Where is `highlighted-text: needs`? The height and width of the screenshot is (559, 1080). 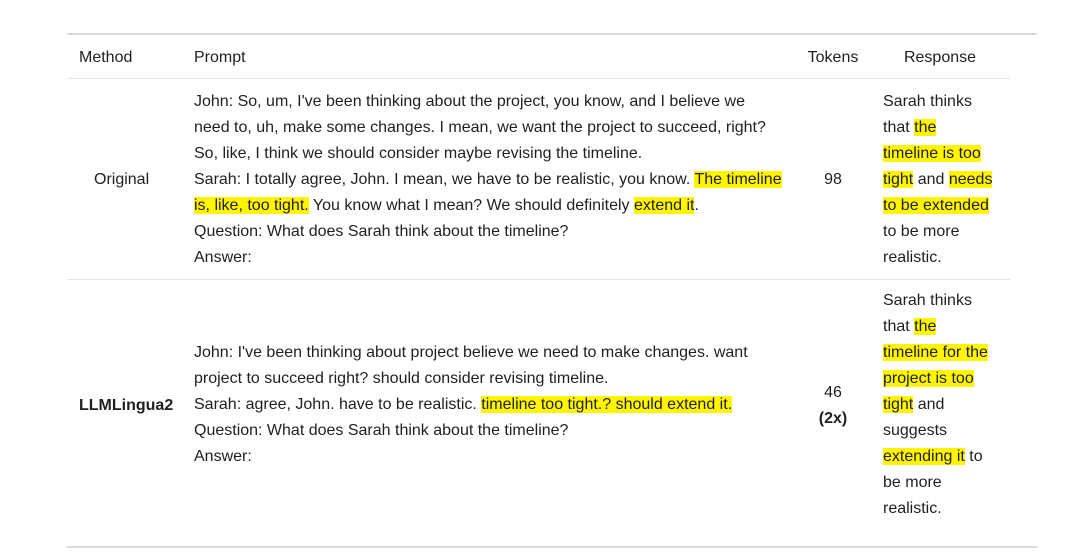
highlighted-text: needs is located at coordinates (970, 179).